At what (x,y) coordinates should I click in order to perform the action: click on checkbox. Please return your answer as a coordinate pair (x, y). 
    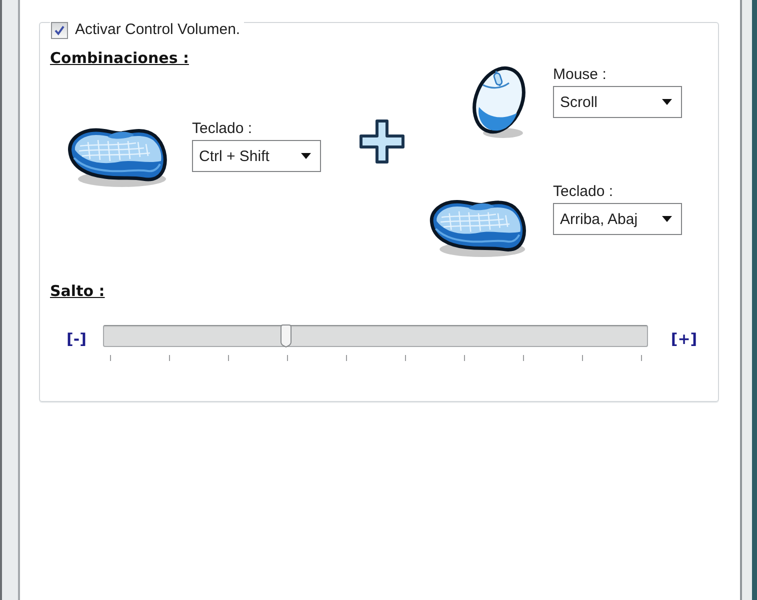
    Looking at the image, I should click on (59, 30).